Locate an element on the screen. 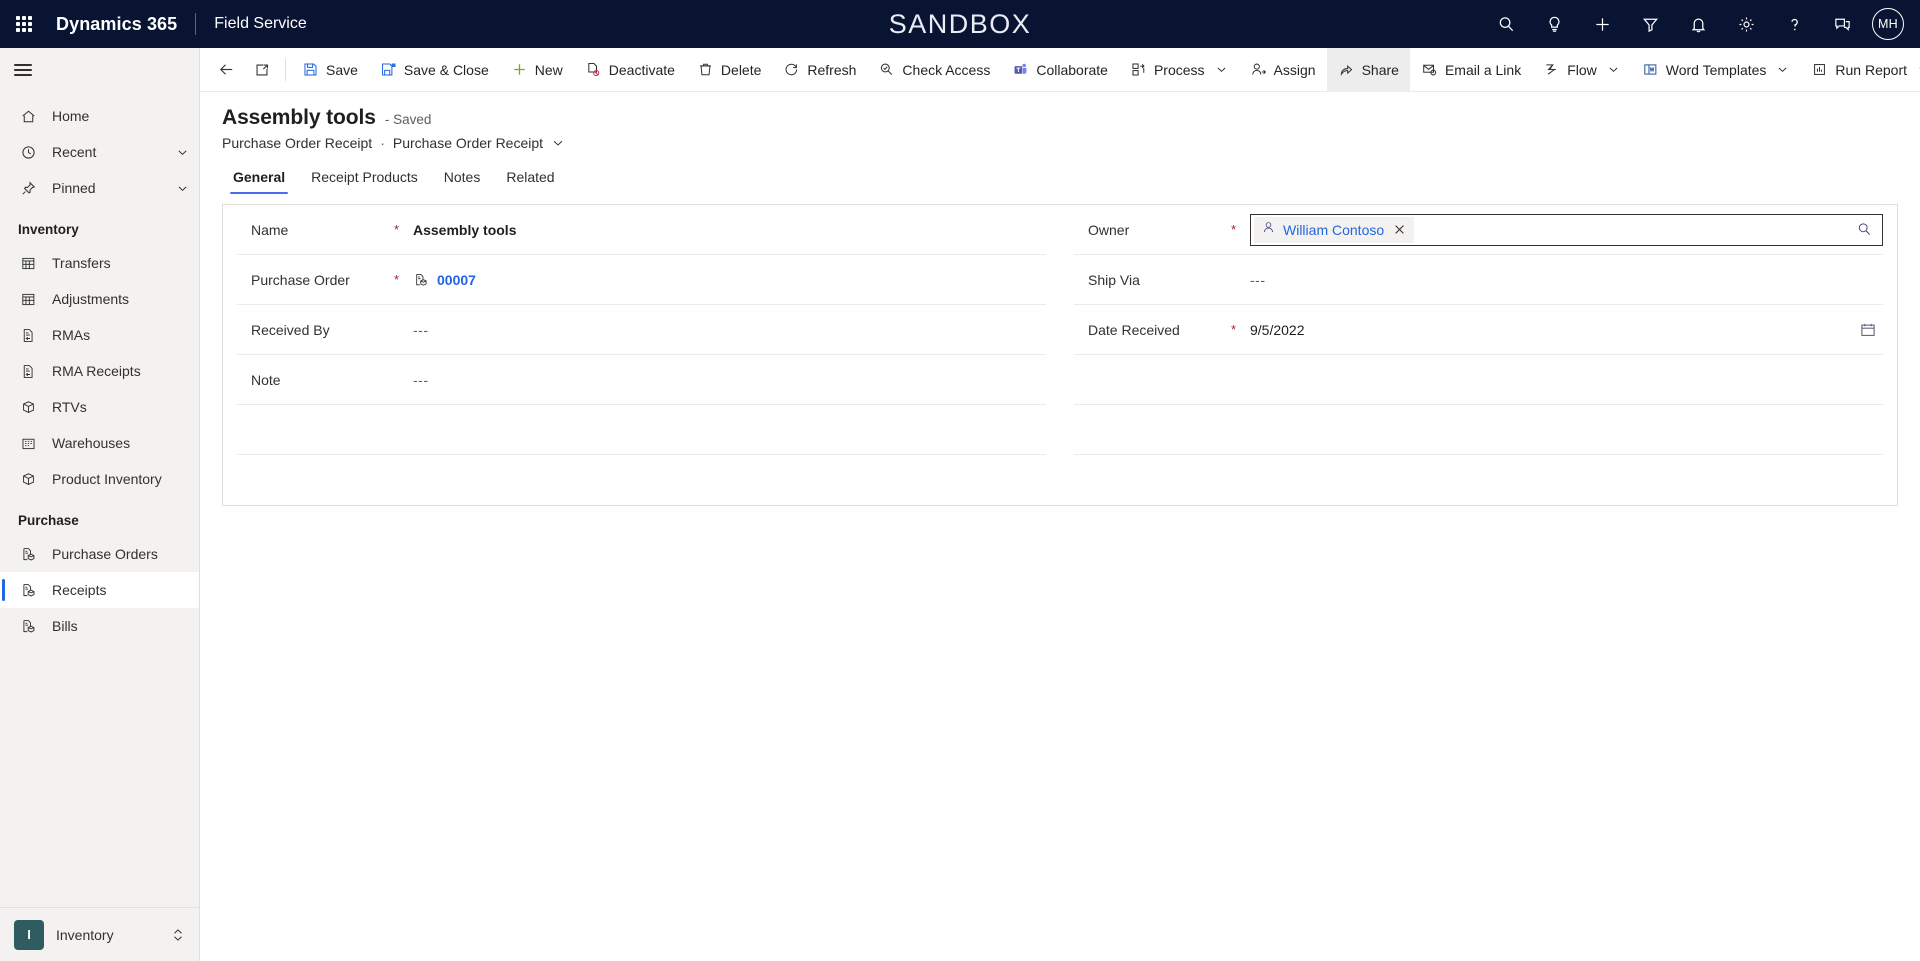  command-divider is located at coordinates (285, 69).